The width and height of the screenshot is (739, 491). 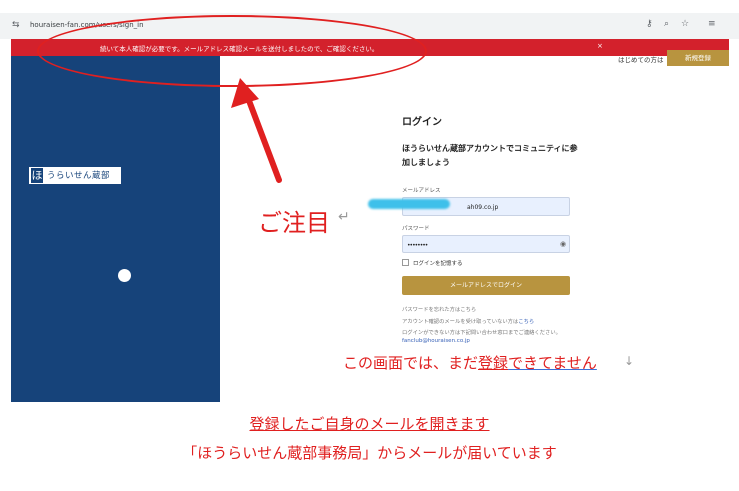 What do you see at coordinates (16, 25) in the screenshot?
I see `tune-icon: ⇆` at bounding box center [16, 25].